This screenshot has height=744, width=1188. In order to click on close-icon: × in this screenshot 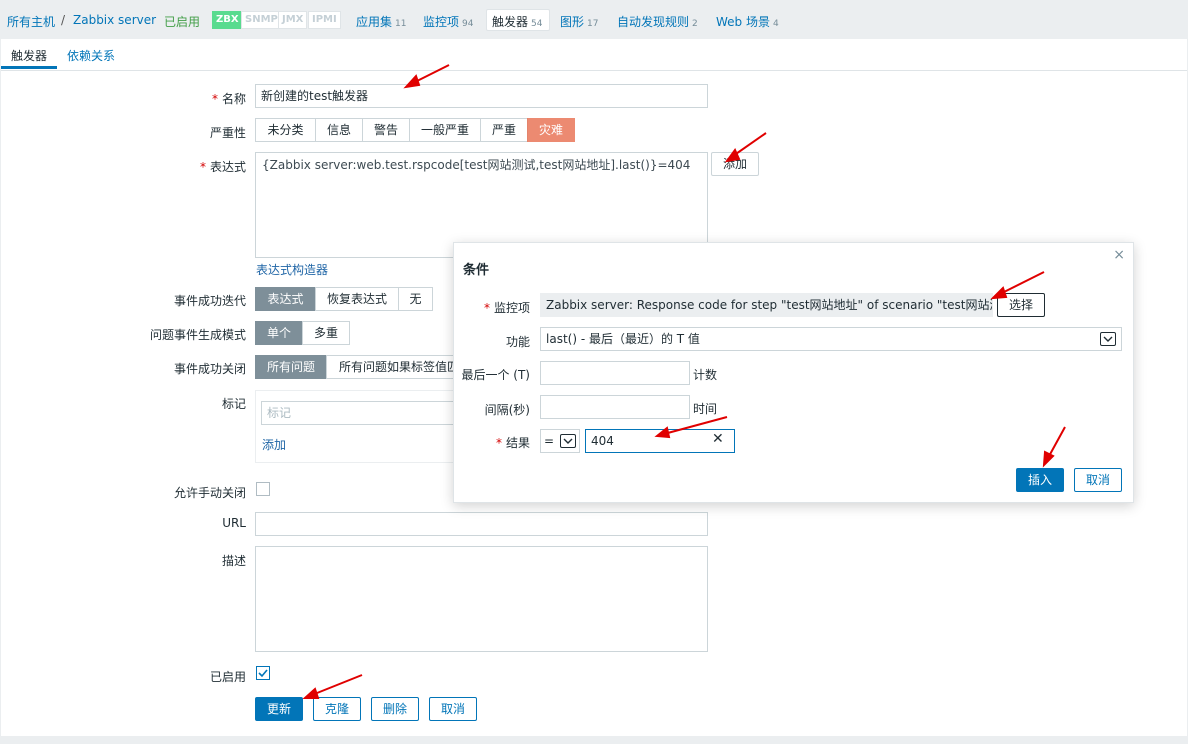, I will do `click(1119, 255)`.